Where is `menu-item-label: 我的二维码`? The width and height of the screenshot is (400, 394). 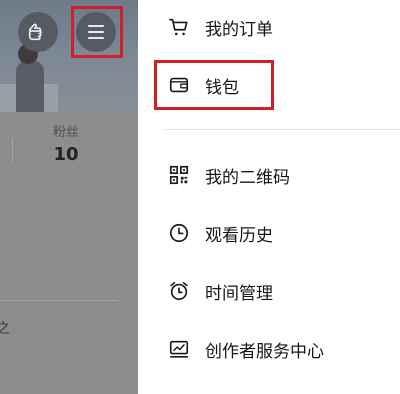 menu-item-label: 我的二维码 is located at coordinates (247, 177).